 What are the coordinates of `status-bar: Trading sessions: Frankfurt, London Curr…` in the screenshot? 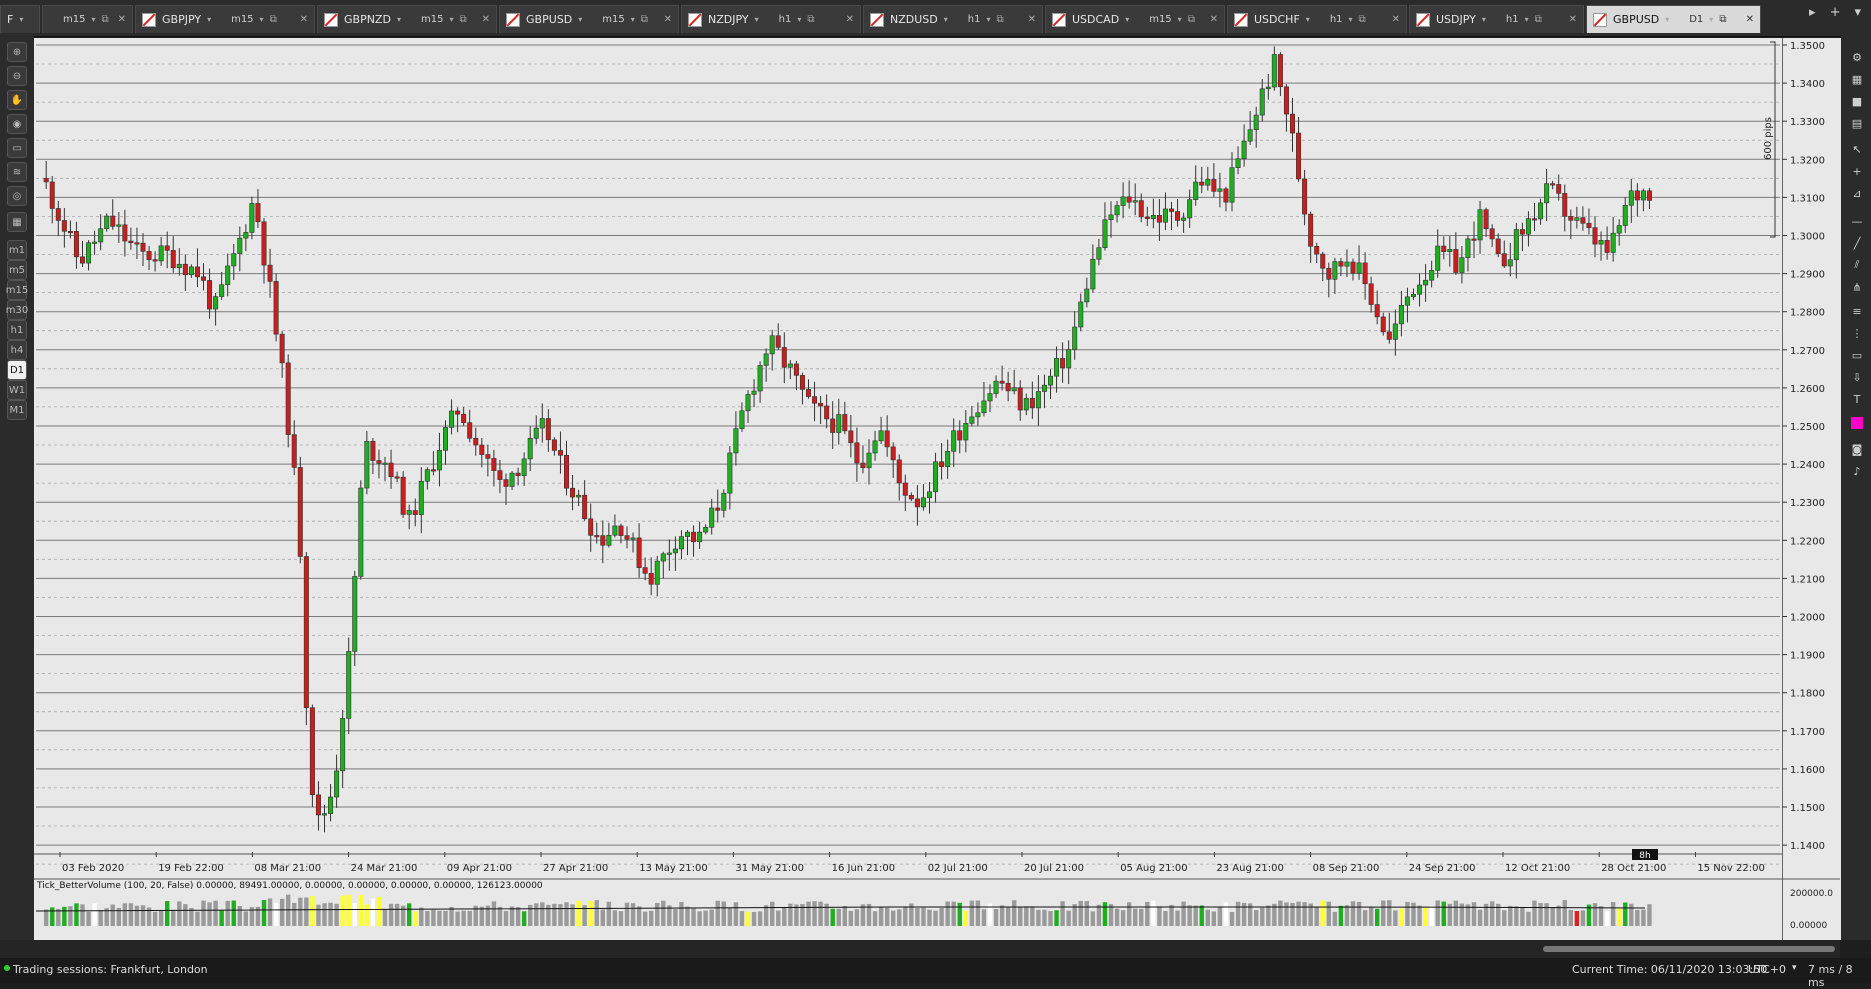 It's located at (935, 973).